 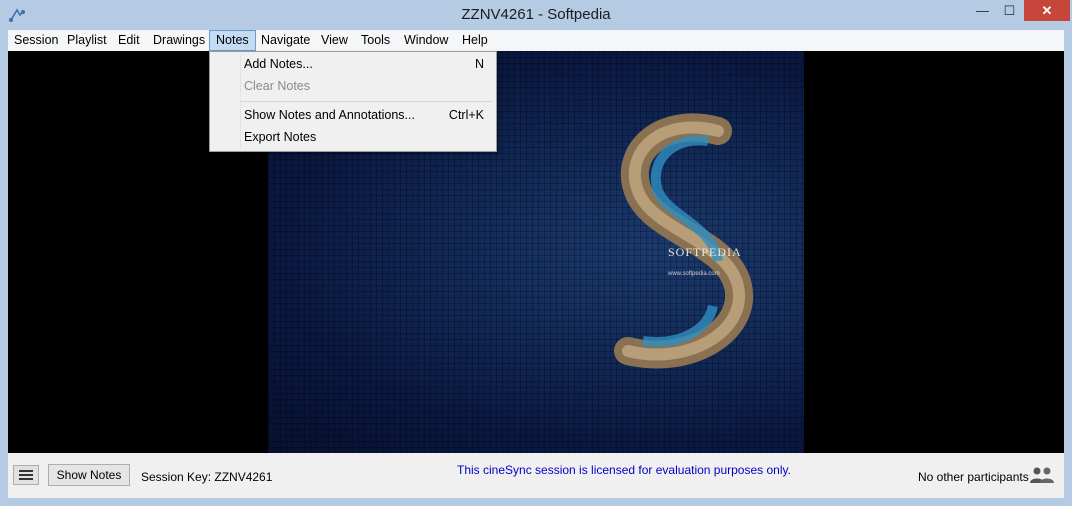 What do you see at coordinates (179, 40) in the screenshot?
I see `menu-drawings: Drawings` at bounding box center [179, 40].